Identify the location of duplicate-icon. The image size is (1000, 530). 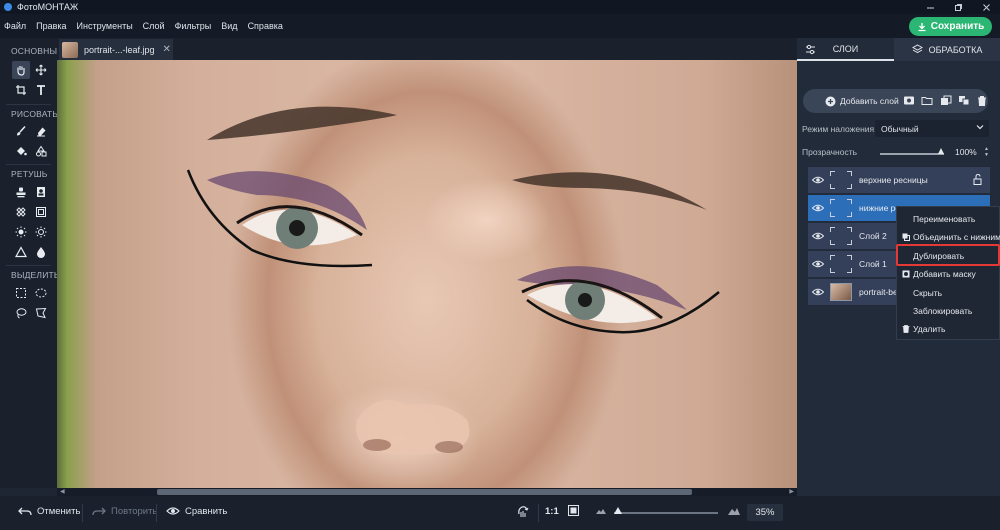
(946, 100).